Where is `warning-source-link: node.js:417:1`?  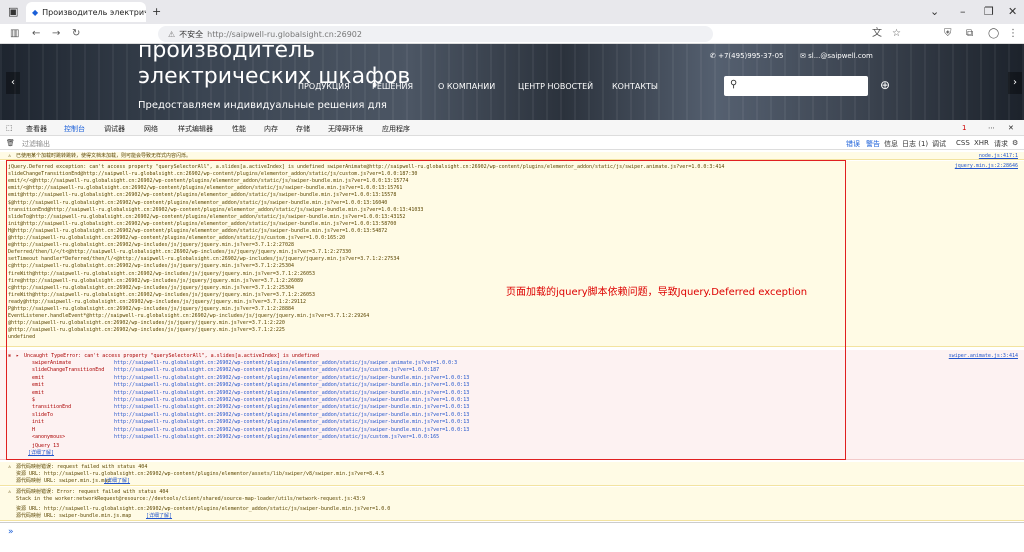 warning-source-link: node.js:417:1 is located at coordinates (998, 156).